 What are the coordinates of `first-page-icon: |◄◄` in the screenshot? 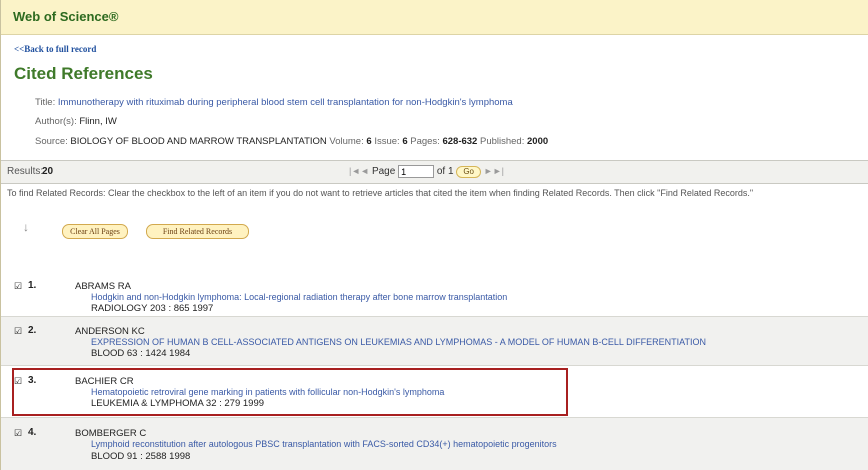 It's located at (359, 171).